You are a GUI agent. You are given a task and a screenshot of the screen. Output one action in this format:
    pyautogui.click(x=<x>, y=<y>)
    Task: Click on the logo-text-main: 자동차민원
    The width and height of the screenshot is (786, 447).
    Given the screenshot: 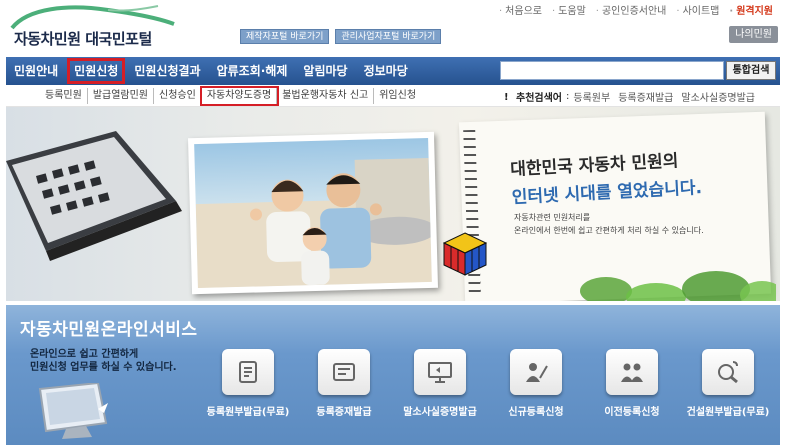 What is the action you would take?
    pyautogui.click(x=47, y=39)
    